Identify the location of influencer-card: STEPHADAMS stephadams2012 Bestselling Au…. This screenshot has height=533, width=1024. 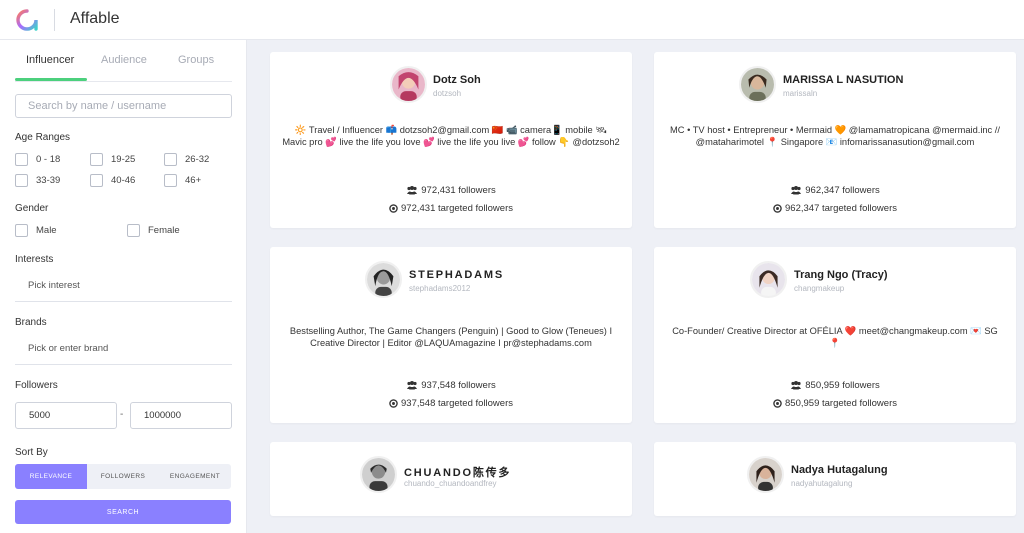
(451, 335).